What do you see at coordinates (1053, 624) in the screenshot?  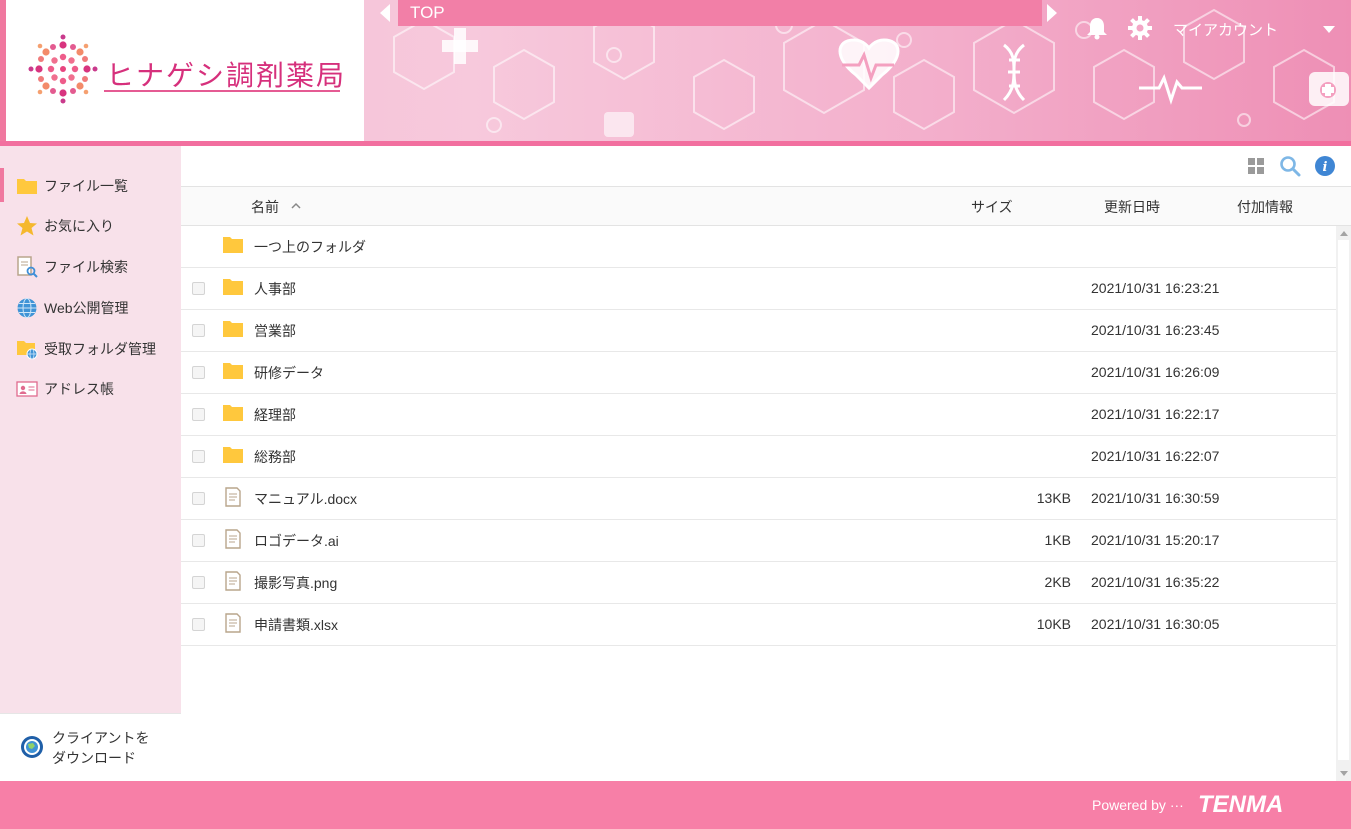 I see `file-size: 10KB` at bounding box center [1053, 624].